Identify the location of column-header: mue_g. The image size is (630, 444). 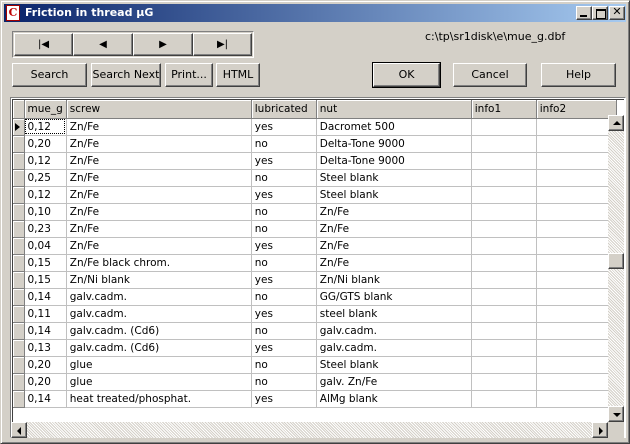
(45, 109).